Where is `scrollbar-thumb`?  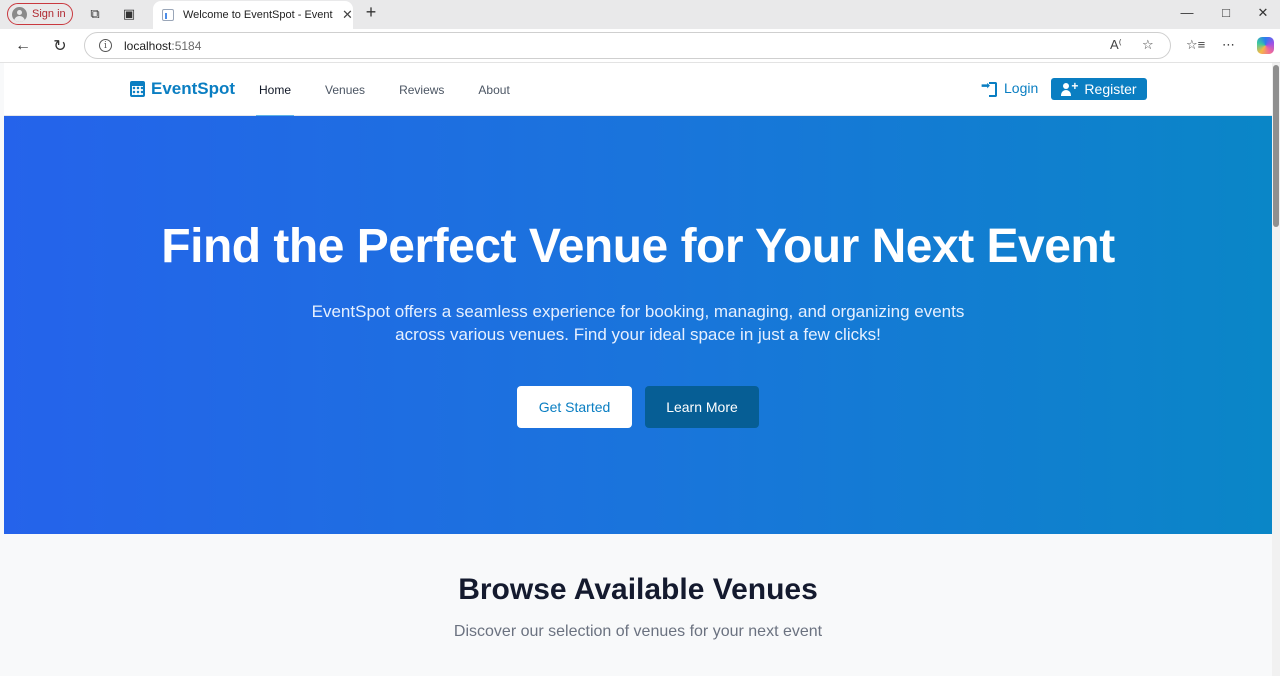 scrollbar-thumb is located at coordinates (1276, 146).